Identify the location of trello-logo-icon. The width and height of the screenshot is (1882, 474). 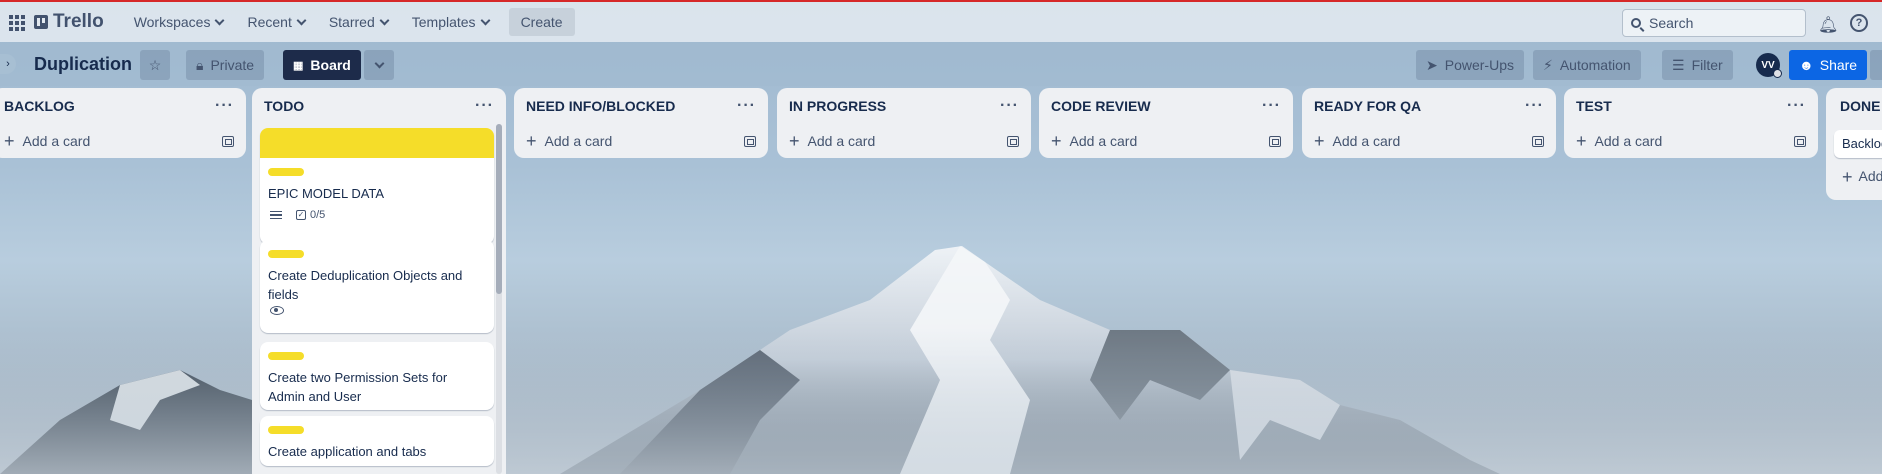
(41, 22).